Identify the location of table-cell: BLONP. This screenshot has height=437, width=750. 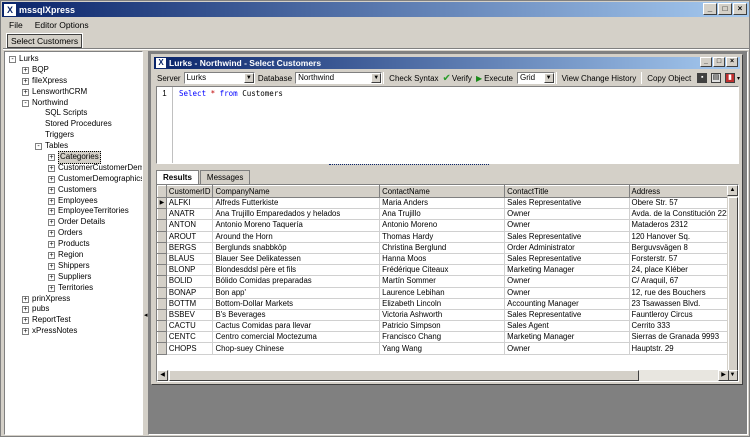
(190, 270).